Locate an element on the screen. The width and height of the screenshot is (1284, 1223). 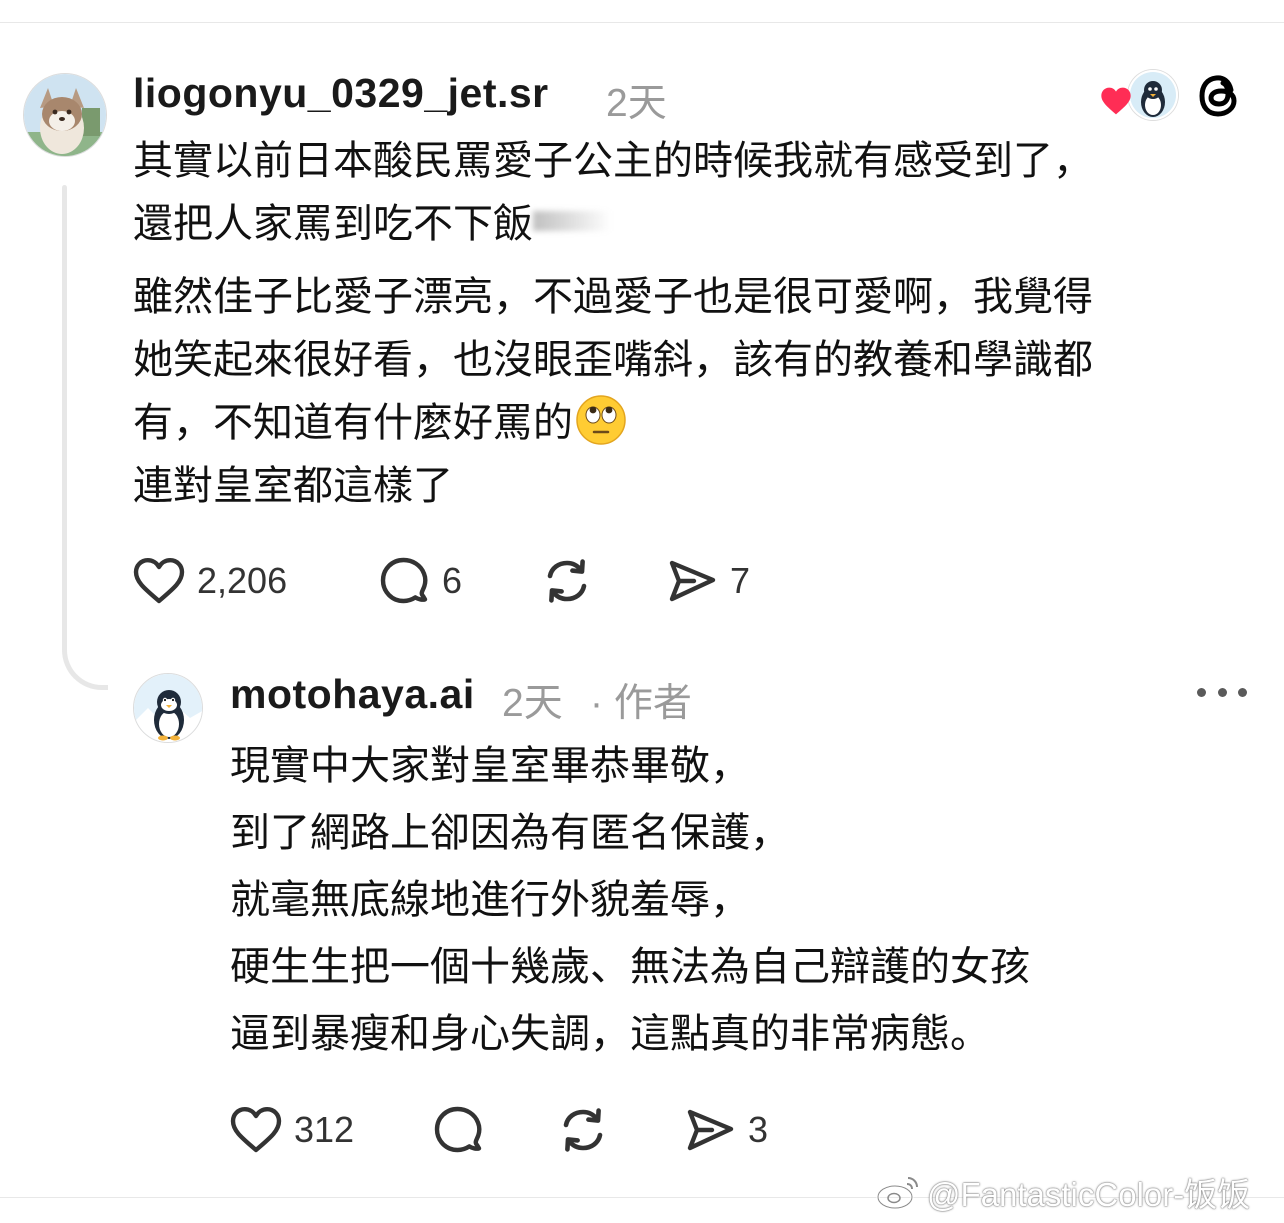
threads-logo-icon is located at coordinates (1220, 97).